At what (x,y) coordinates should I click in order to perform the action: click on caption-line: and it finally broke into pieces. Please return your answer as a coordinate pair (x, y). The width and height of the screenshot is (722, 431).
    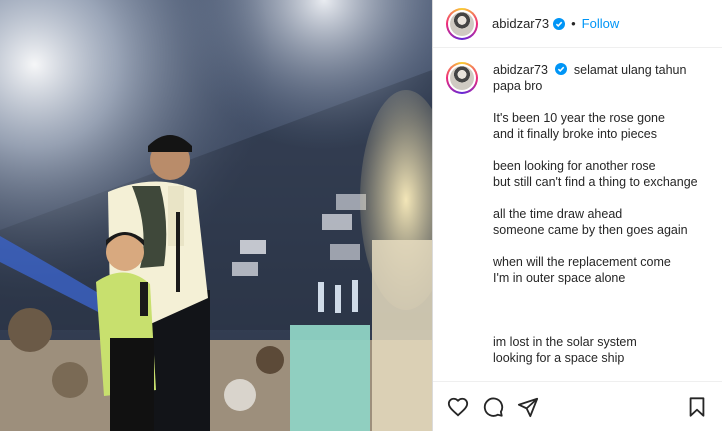
    Looking at the image, I should click on (575, 134).